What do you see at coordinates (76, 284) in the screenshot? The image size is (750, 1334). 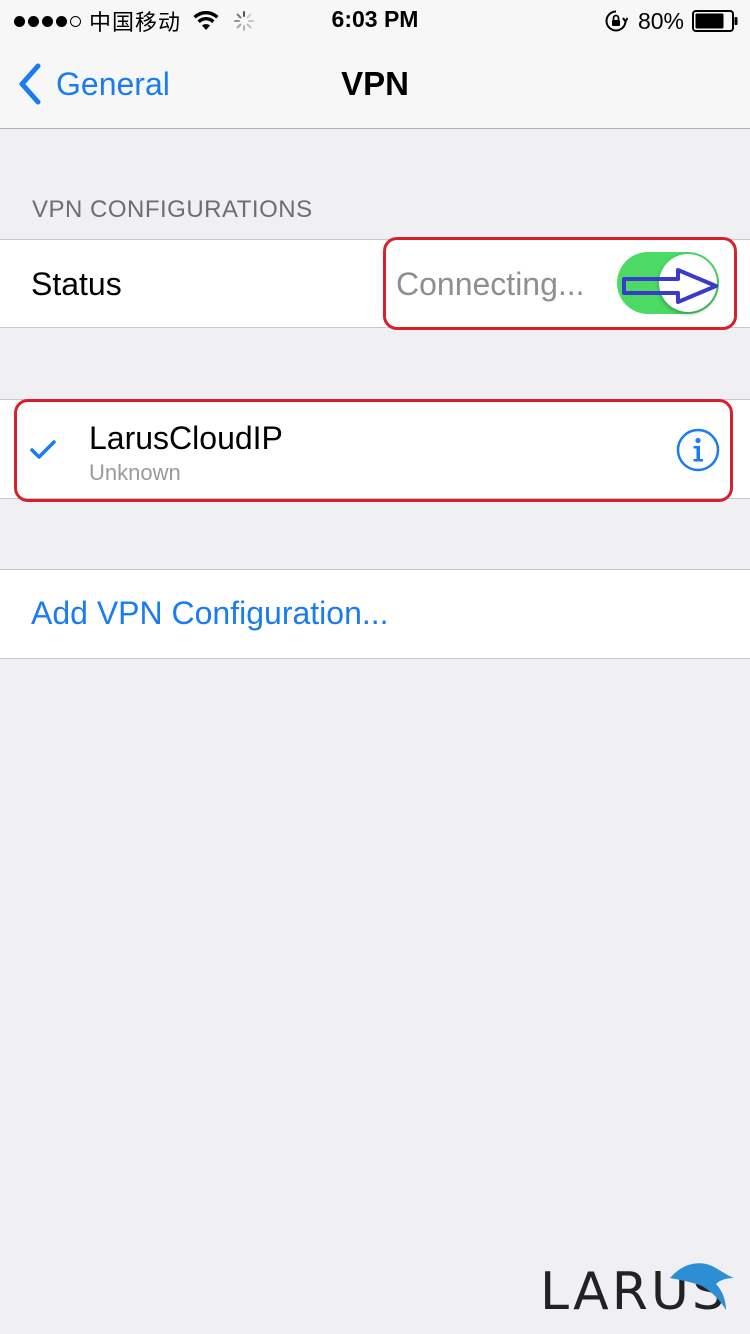 I see `status-label: Status` at bounding box center [76, 284].